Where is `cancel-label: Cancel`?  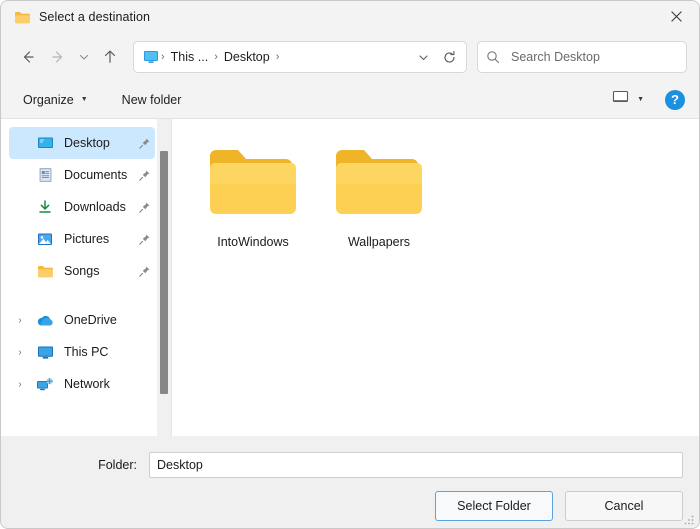 cancel-label: Cancel is located at coordinates (624, 506).